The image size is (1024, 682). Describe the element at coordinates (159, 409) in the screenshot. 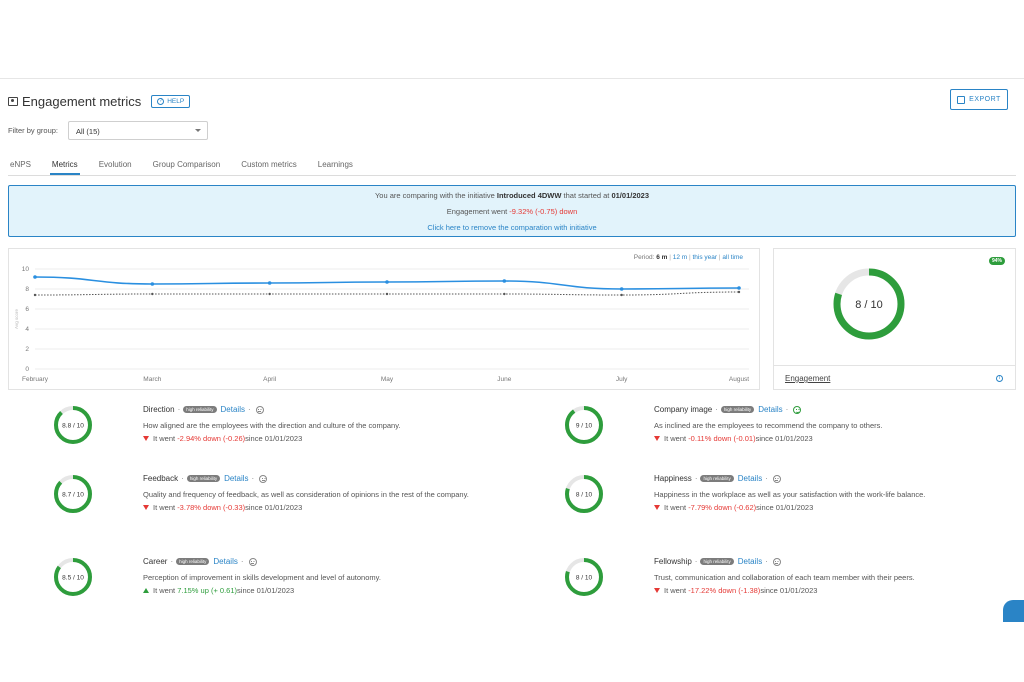

I see `metric-name: Direction` at that location.